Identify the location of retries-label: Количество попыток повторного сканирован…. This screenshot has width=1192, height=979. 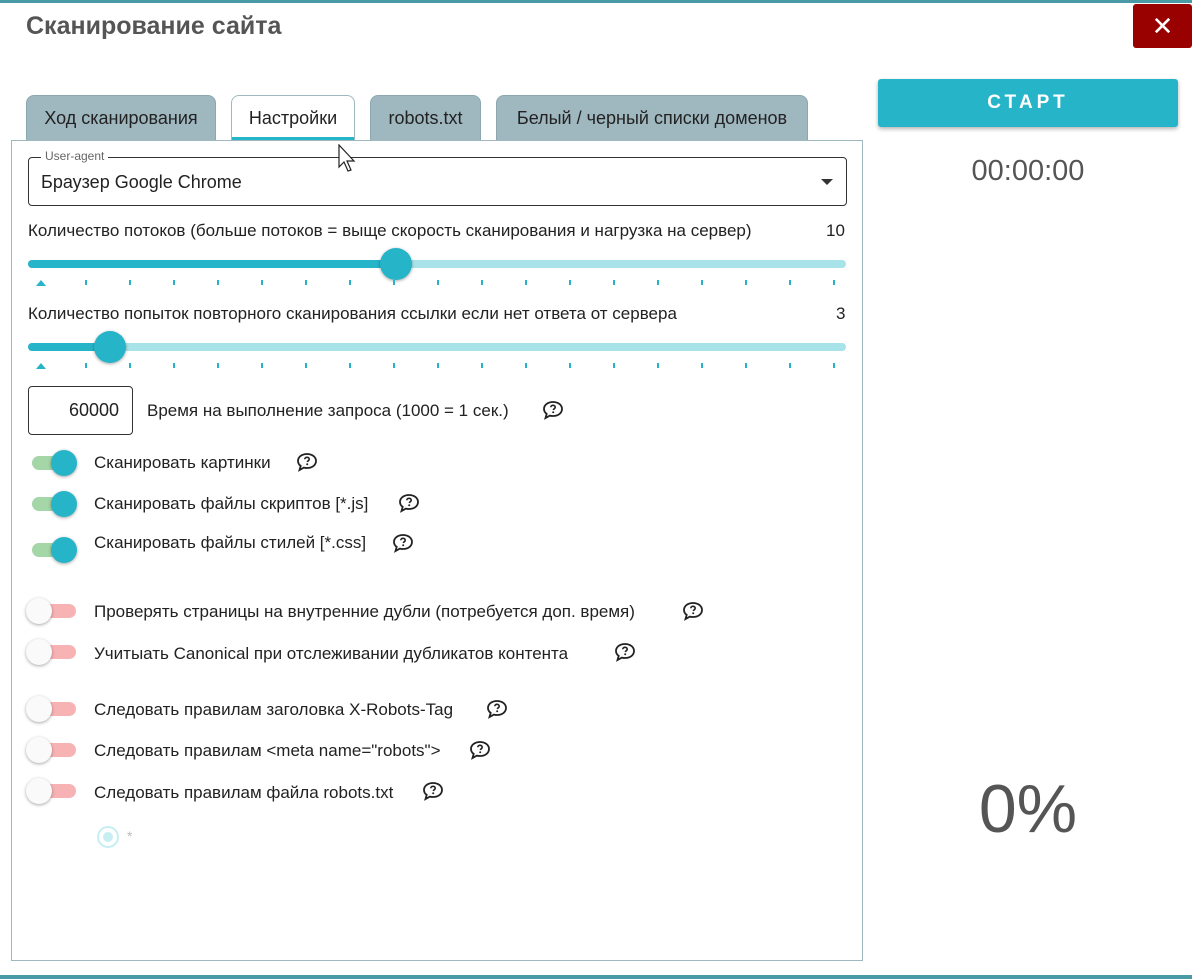
(352, 313).